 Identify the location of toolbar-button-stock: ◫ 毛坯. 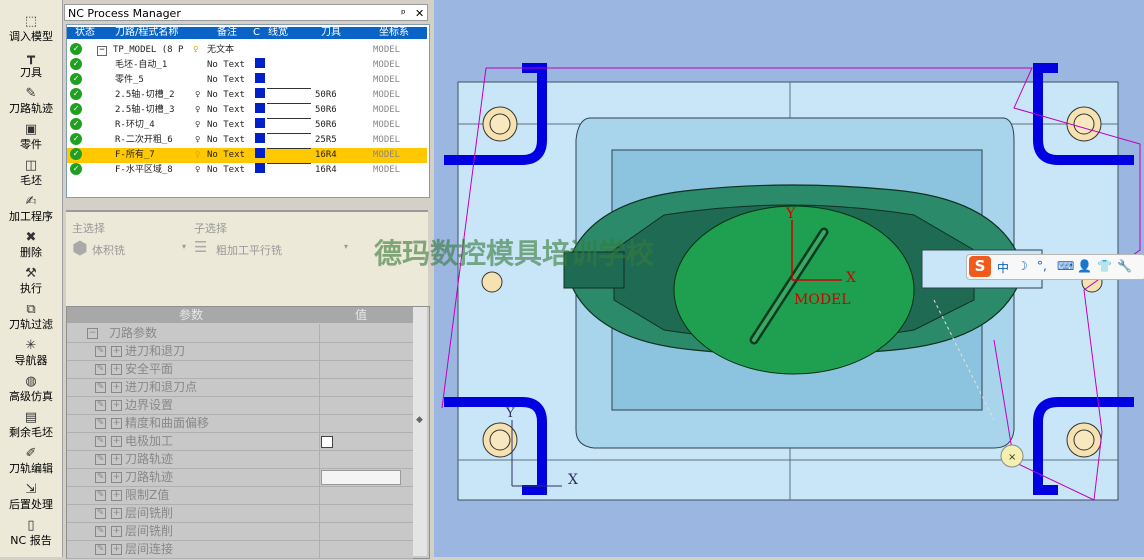
(31, 173).